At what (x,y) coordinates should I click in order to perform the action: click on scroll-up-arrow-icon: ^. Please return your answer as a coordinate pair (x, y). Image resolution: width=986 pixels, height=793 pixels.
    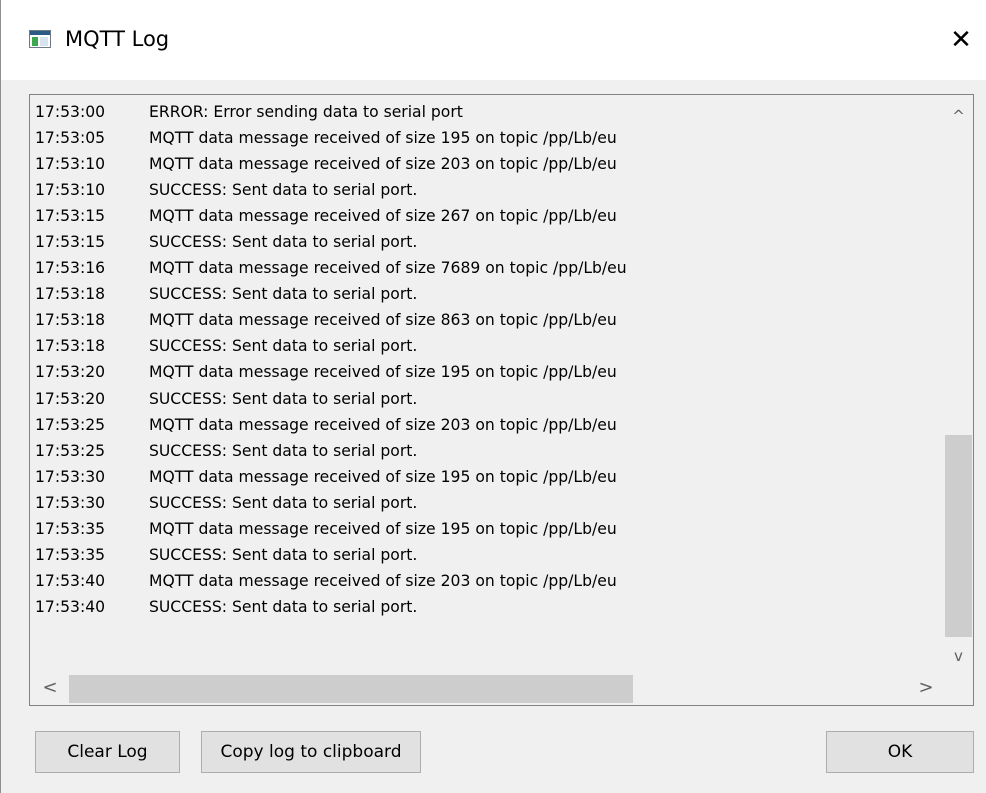
    Looking at the image, I should click on (958, 116).